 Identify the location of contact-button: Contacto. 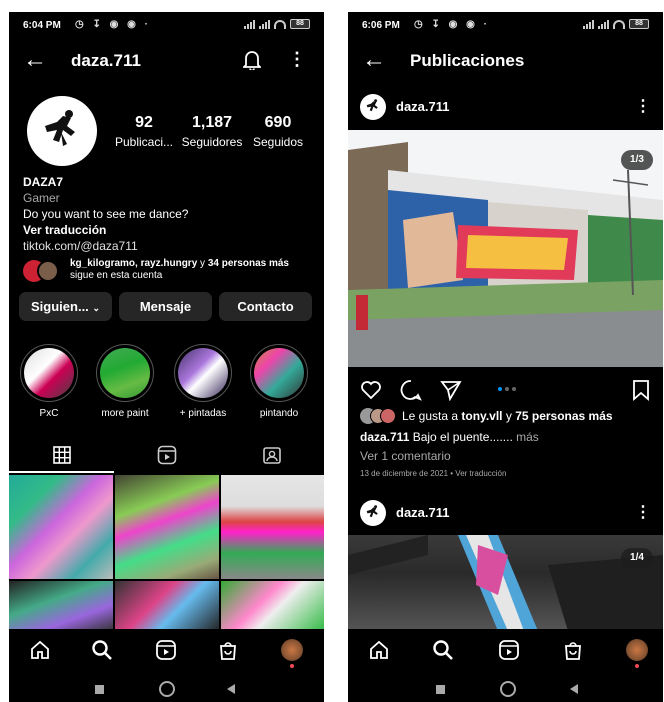
(265, 306).